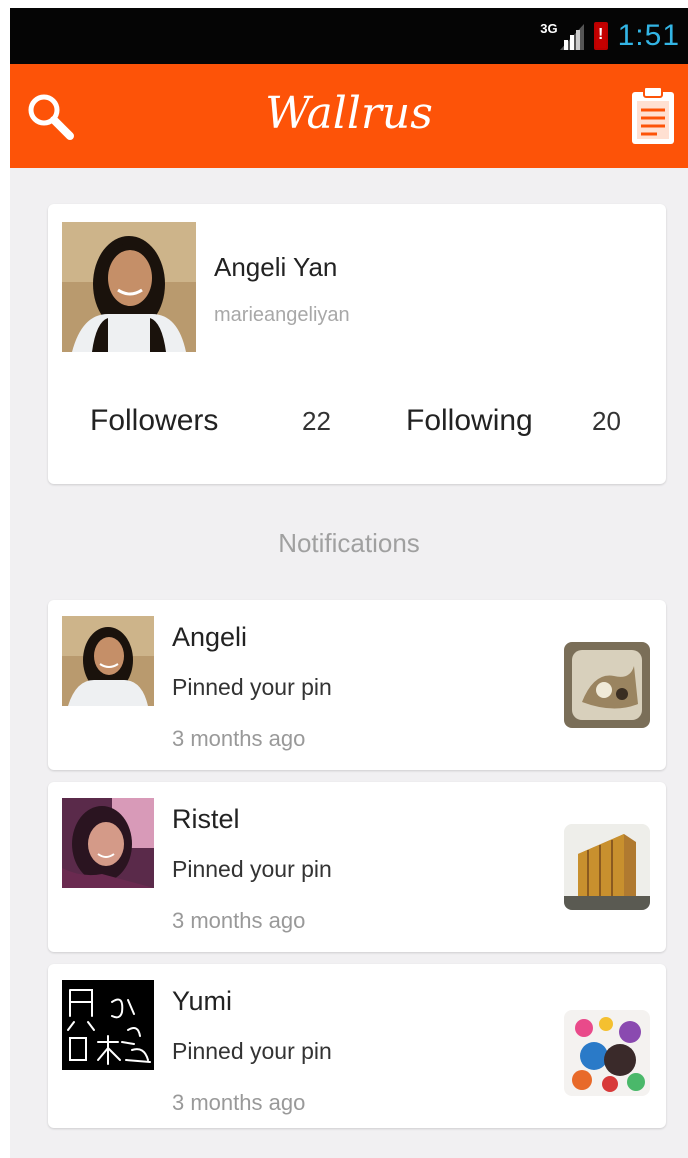 The height and width of the screenshot is (1158, 688). Describe the element at coordinates (316, 421) in the screenshot. I see `followers-count: 22` at that location.